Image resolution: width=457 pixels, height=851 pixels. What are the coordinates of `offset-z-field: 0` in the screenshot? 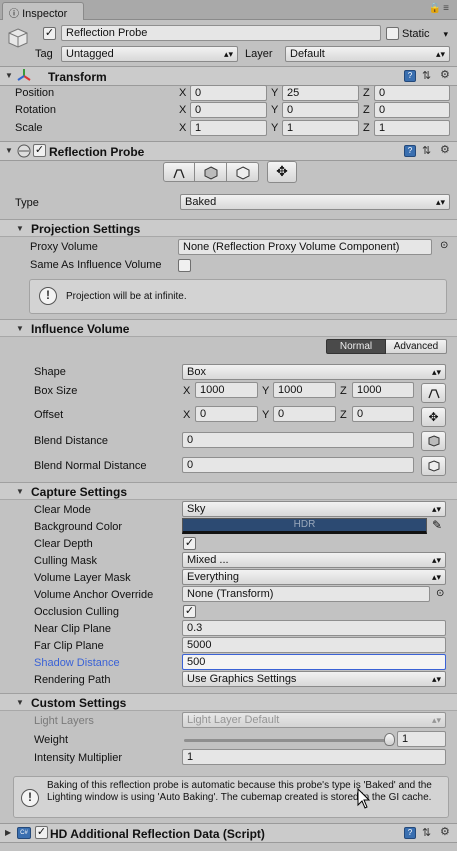 It's located at (383, 414).